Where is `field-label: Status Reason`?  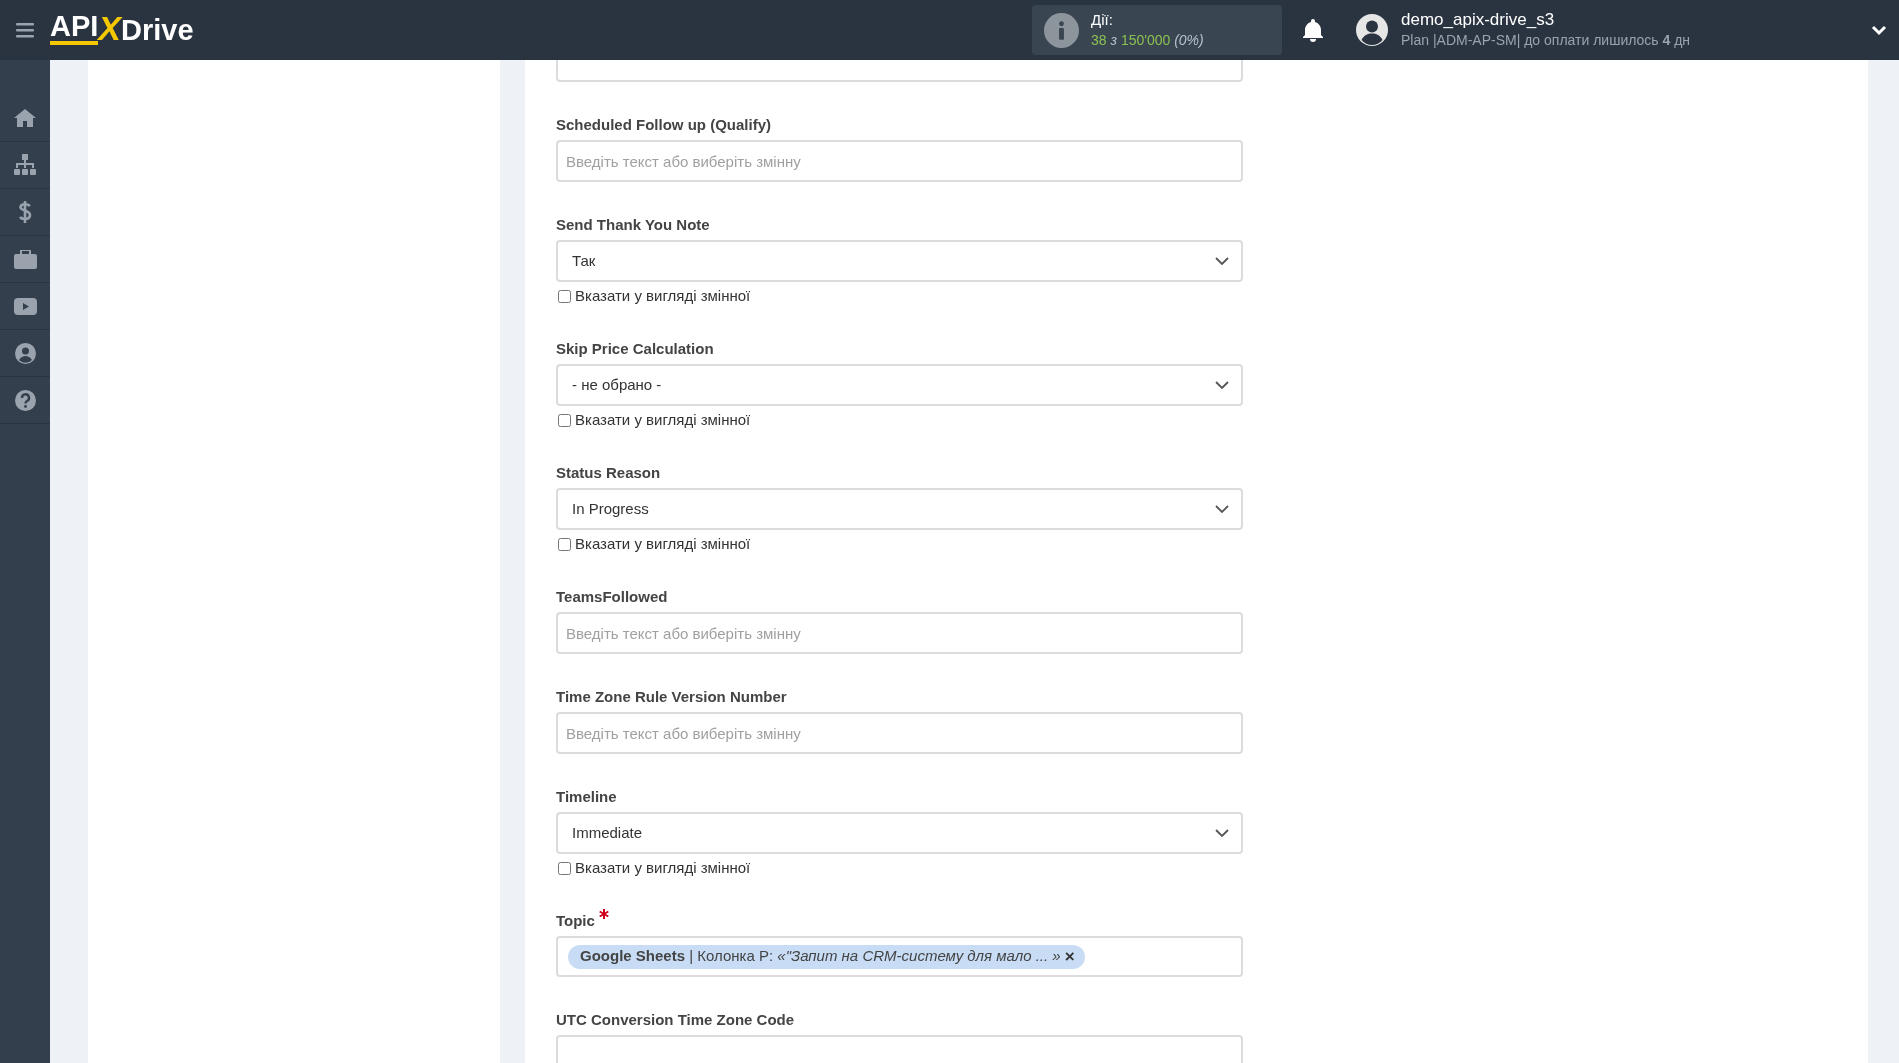 field-label: Status Reason is located at coordinates (608, 473).